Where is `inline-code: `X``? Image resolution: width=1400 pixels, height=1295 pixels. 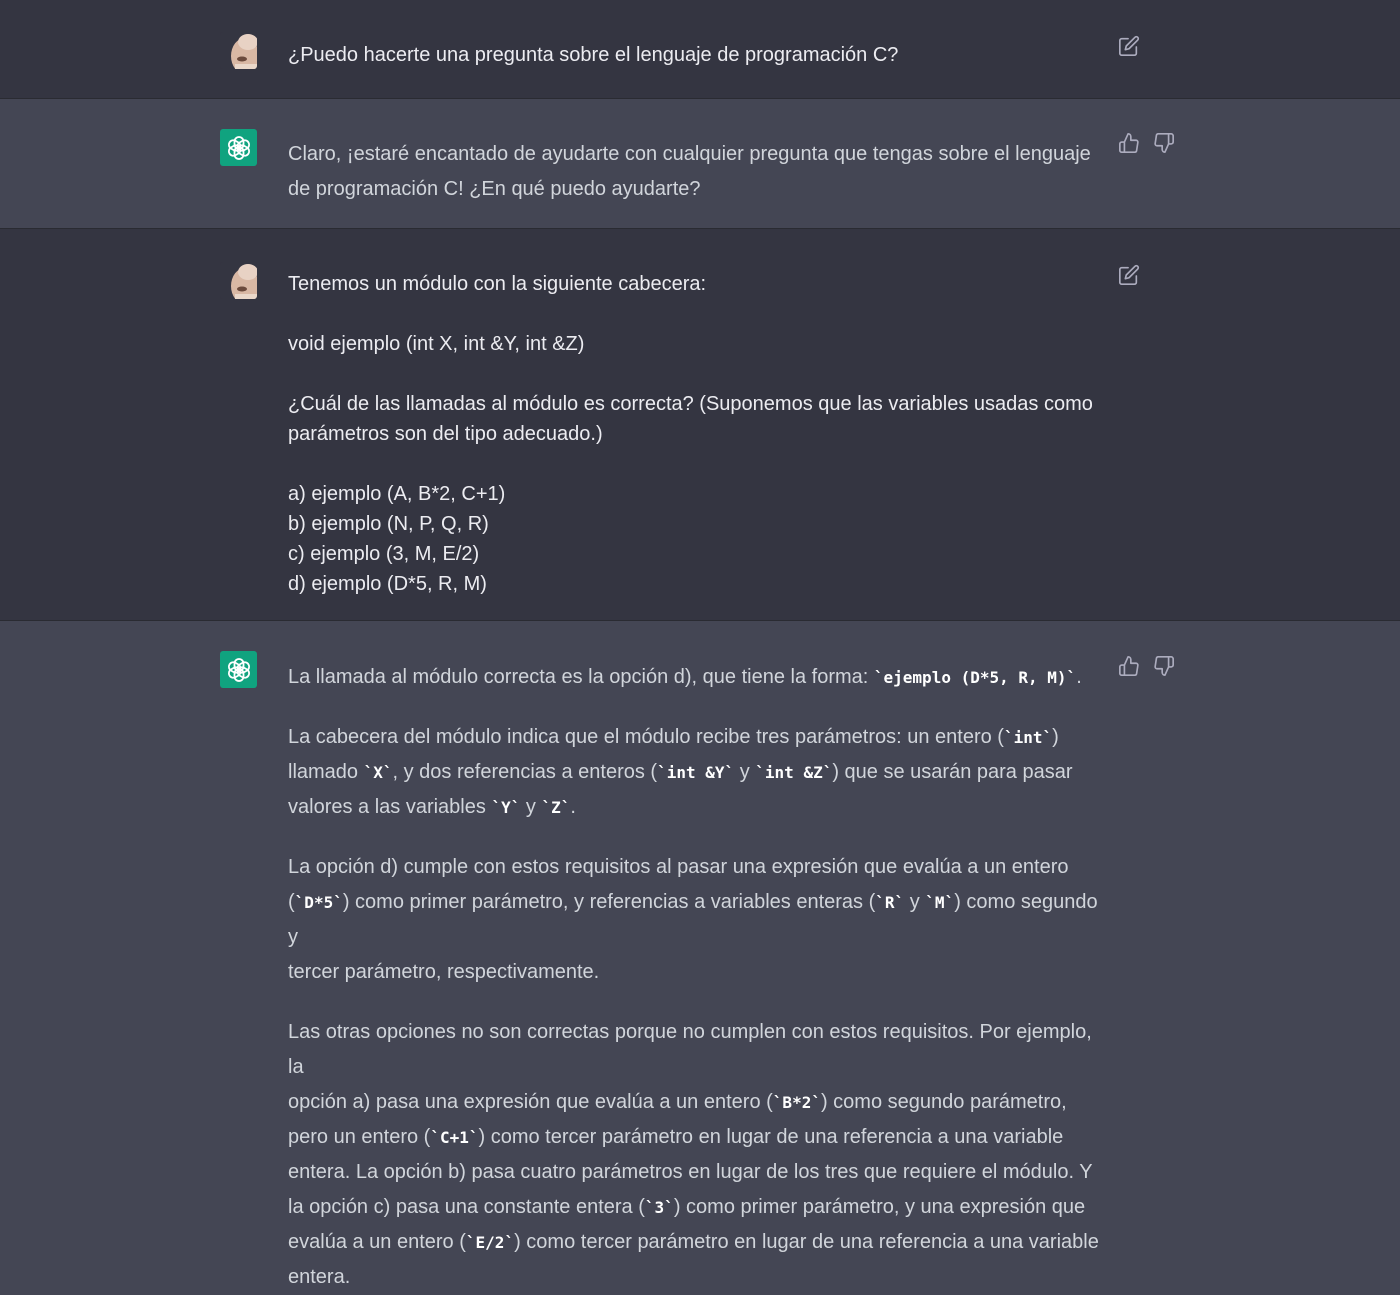
inline-code: `X` is located at coordinates (378, 772).